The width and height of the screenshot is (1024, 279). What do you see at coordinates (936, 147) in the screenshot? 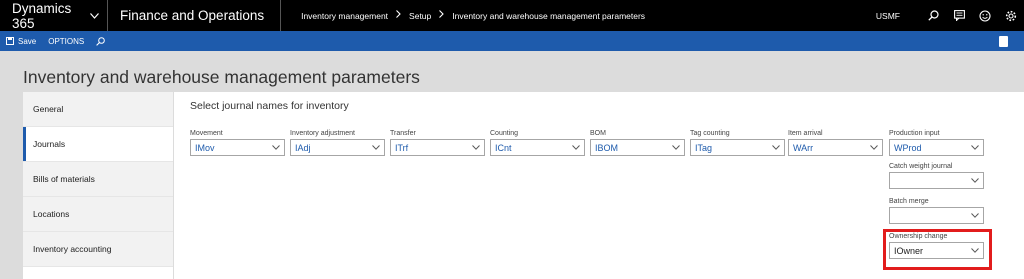
I see `production-input-dropdown: WProd` at bounding box center [936, 147].